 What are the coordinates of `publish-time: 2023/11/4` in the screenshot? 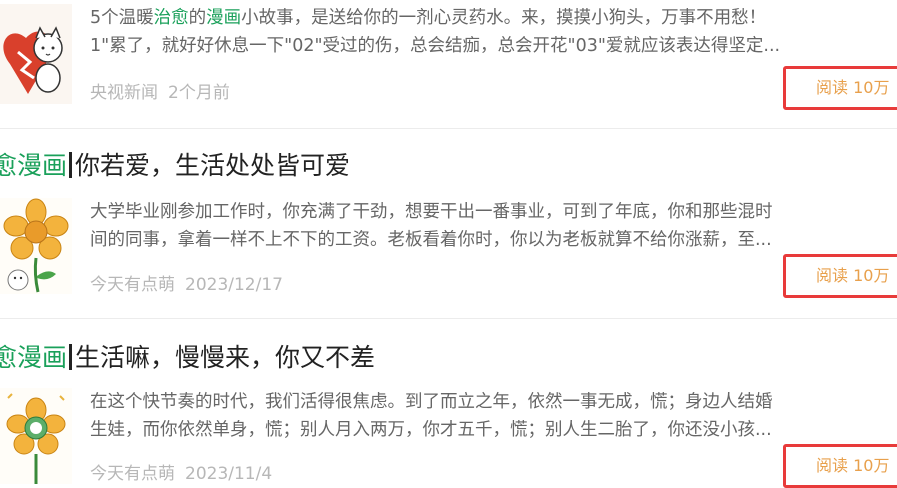 It's located at (229, 474).